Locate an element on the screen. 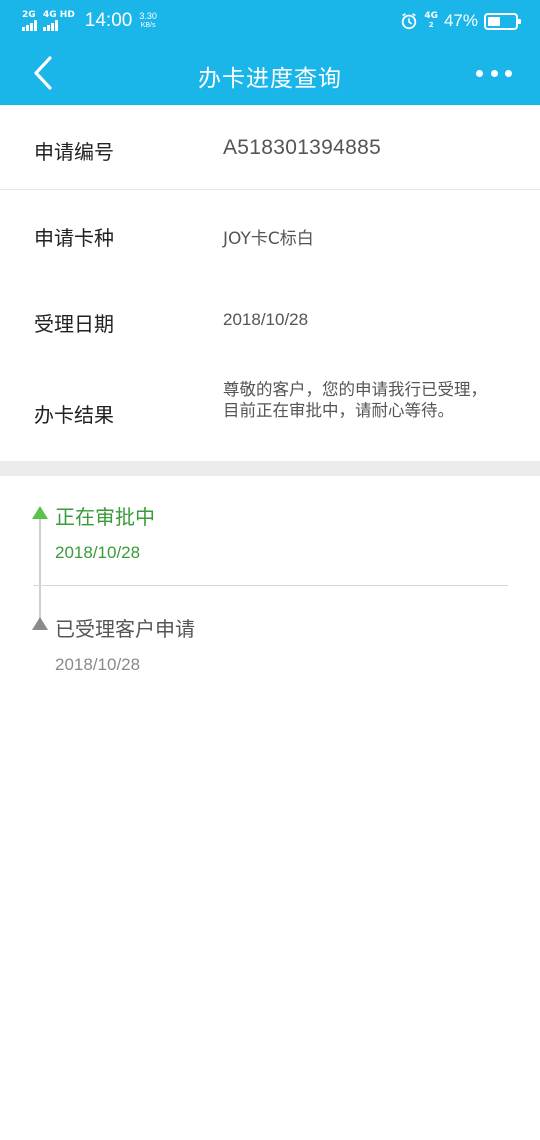 This screenshot has width=540, height=1140. more-button is located at coordinates (494, 73).